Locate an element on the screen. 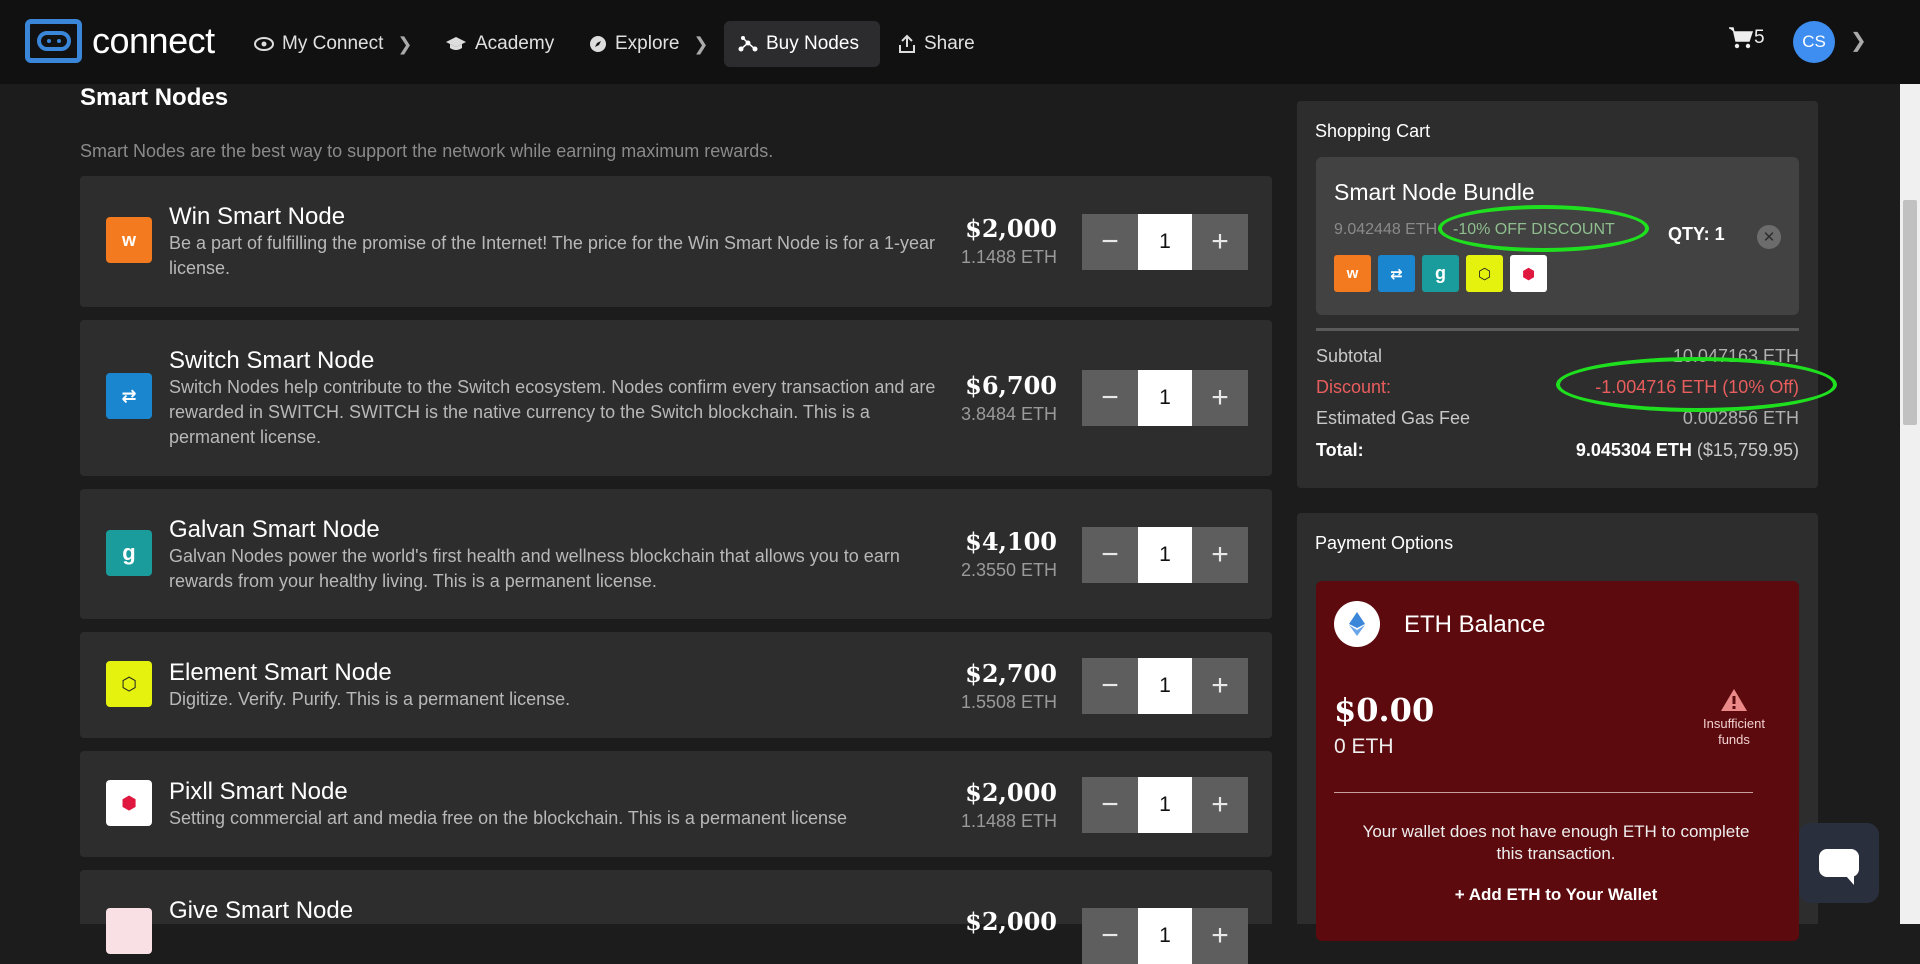 The height and width of the screenshot is (964, 1920). balance-usd: $0.00 is located at coordinates (1384, 710).